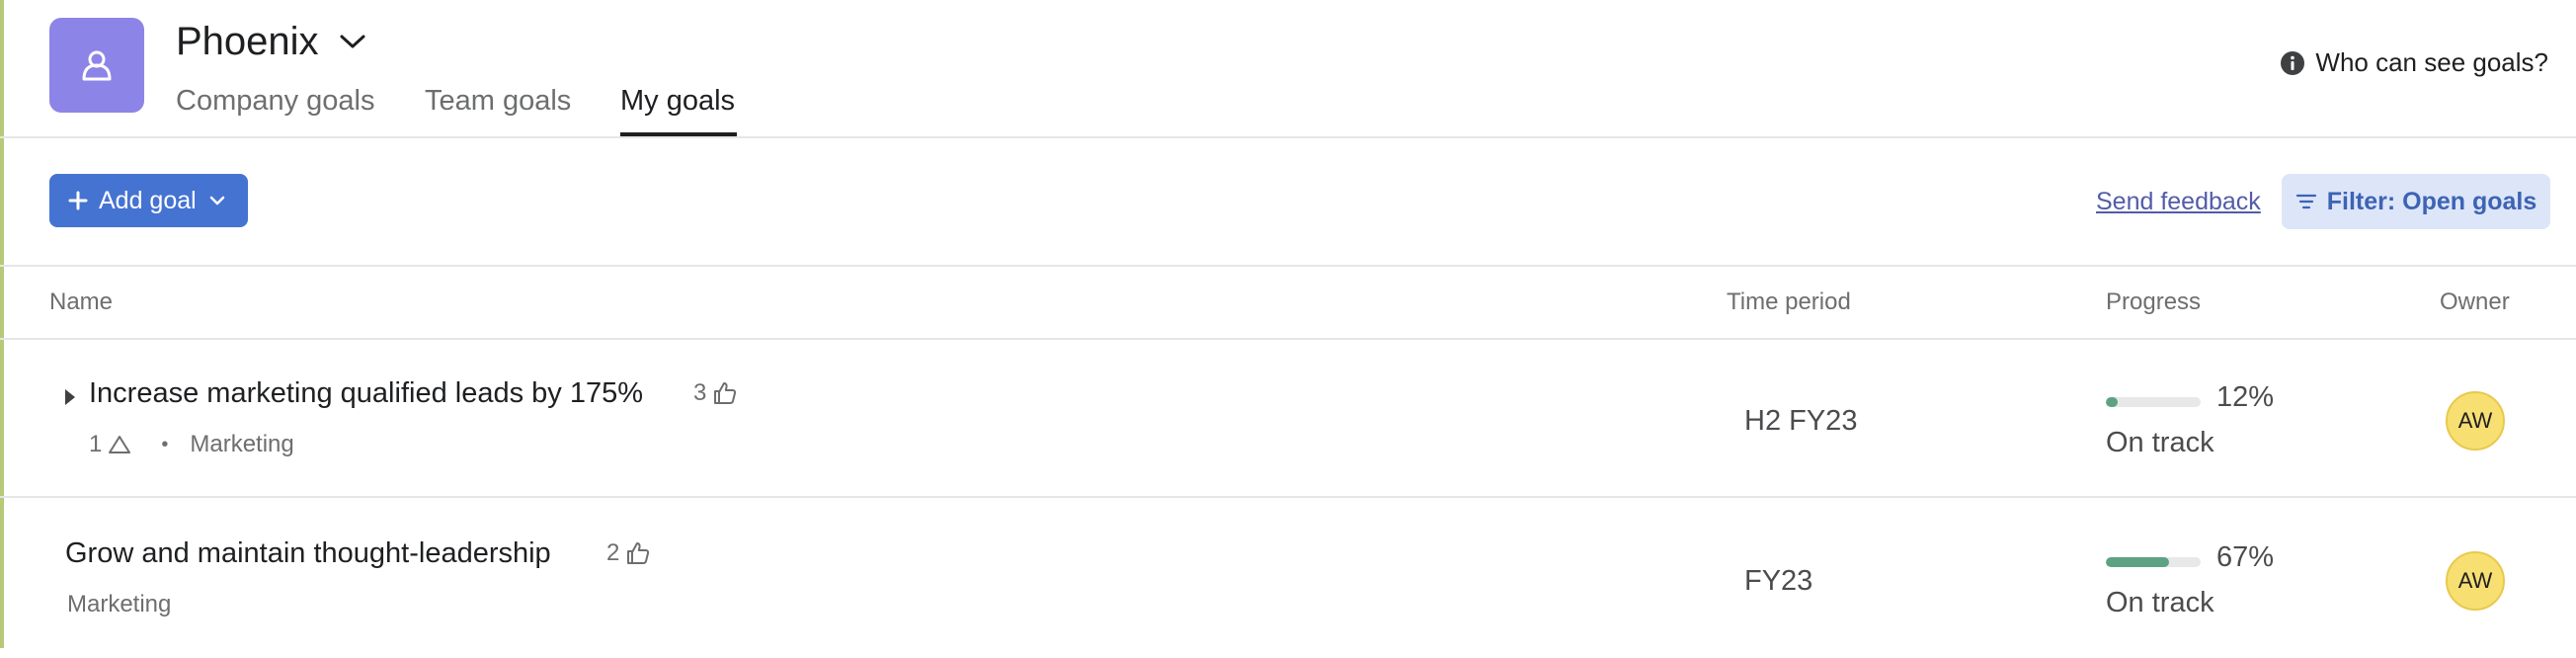  What do you see at coordinates (1778, 581) in the screenshot?
I see `time-period: FY23` at bounding box center [1778, 581].